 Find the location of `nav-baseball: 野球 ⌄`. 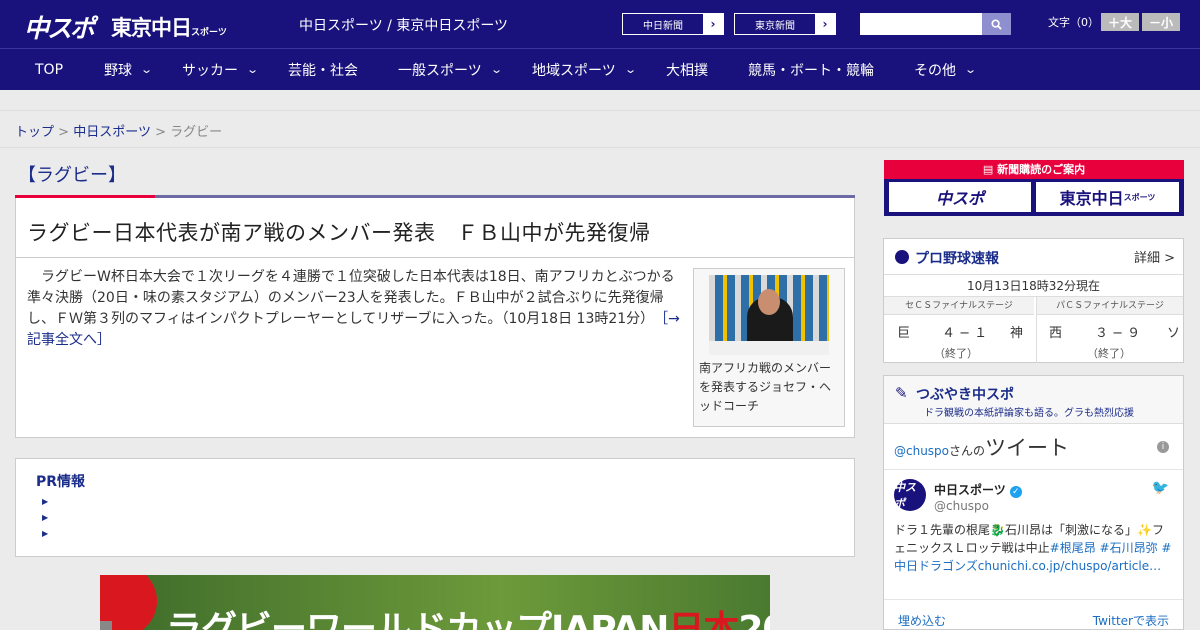

nav-baseball: 野球 ⌄ is located at coordinates (129, 69).